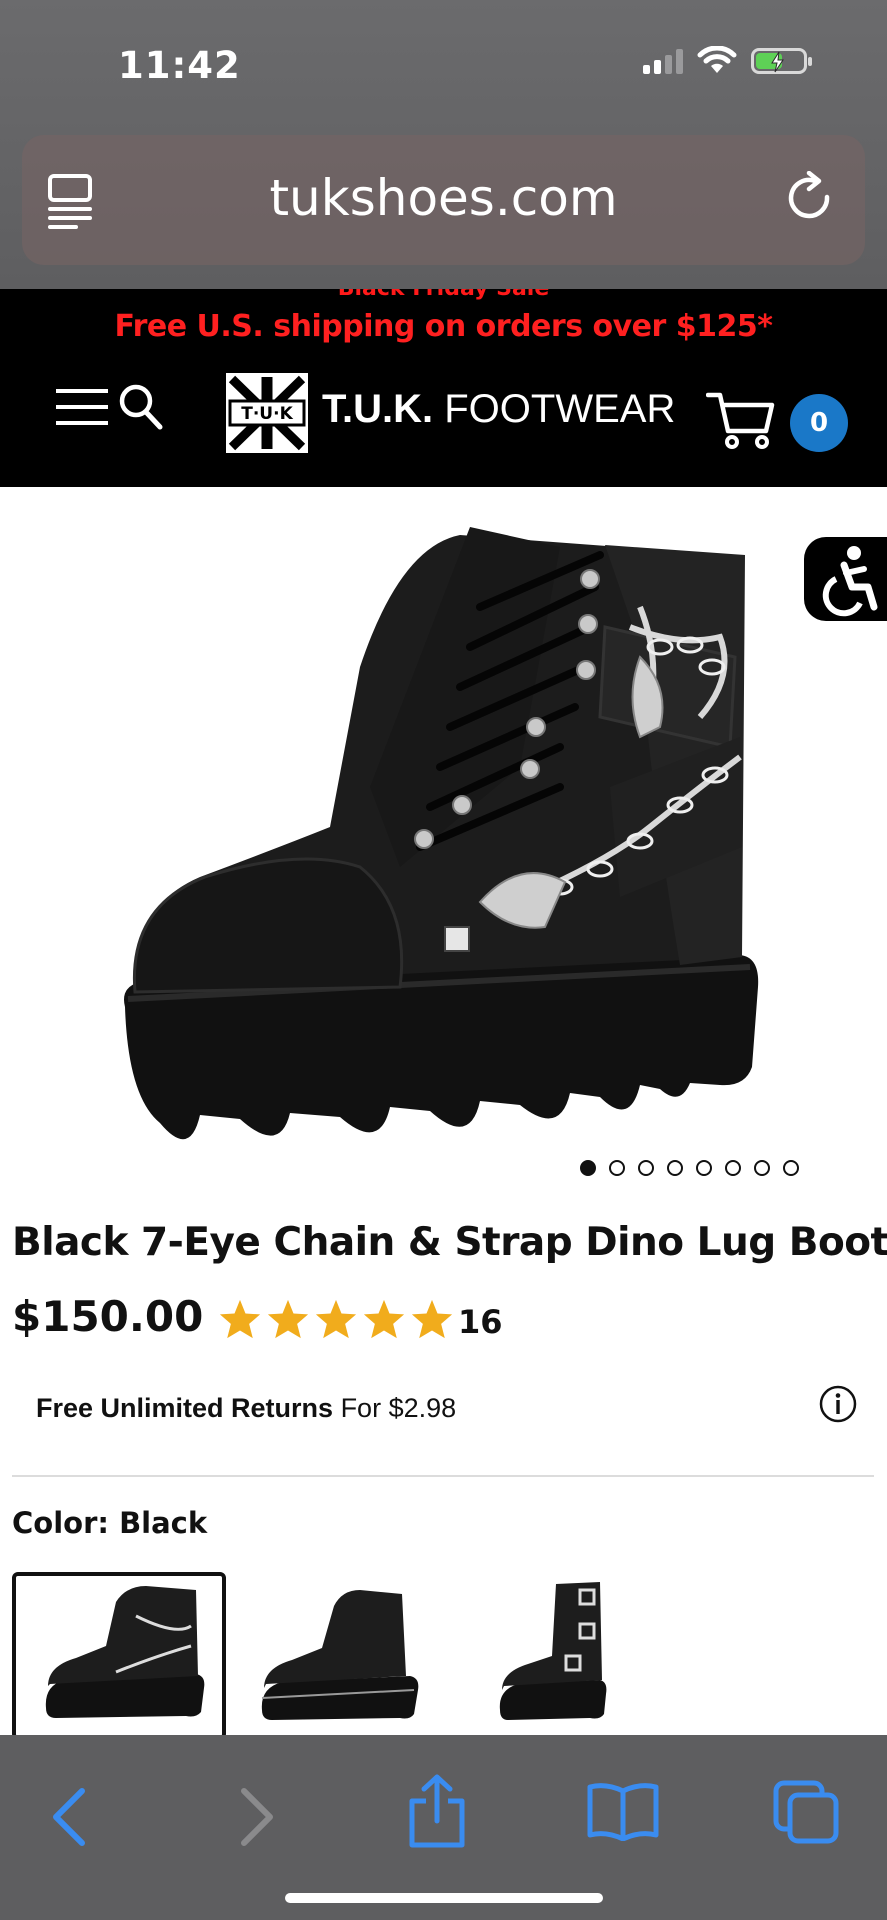 This screenshot has width=887, height=1920. Describe the element at coordinates (480, 1322) in the screenshot. I see `review-count: 16` at that location.